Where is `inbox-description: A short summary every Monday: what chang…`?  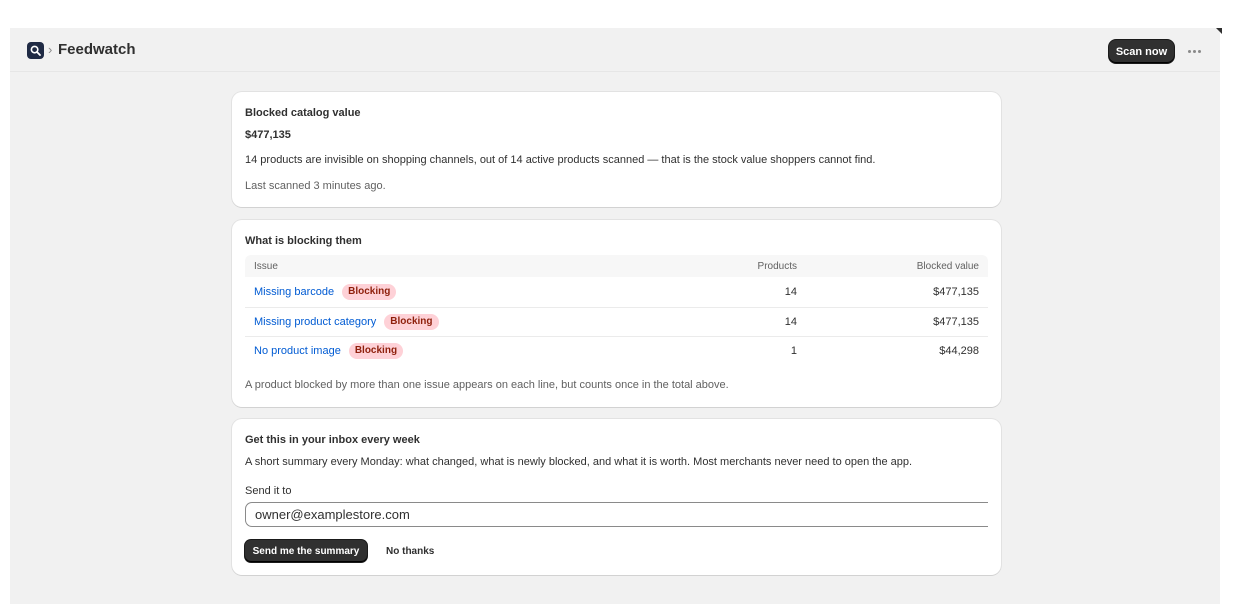 inbox-description: A short summary every Monday: what chang… is located at coordinates (579, 462).